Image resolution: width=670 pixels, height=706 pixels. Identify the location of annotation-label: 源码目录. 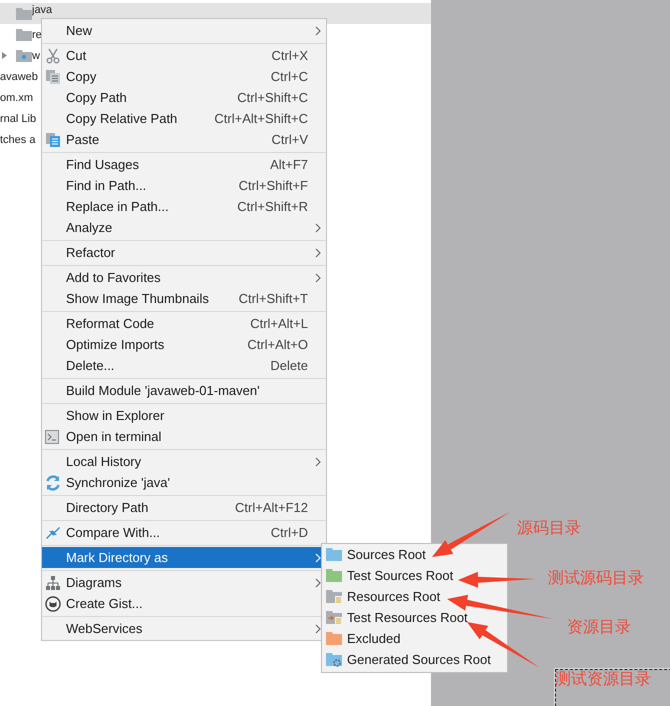
(549, 528).